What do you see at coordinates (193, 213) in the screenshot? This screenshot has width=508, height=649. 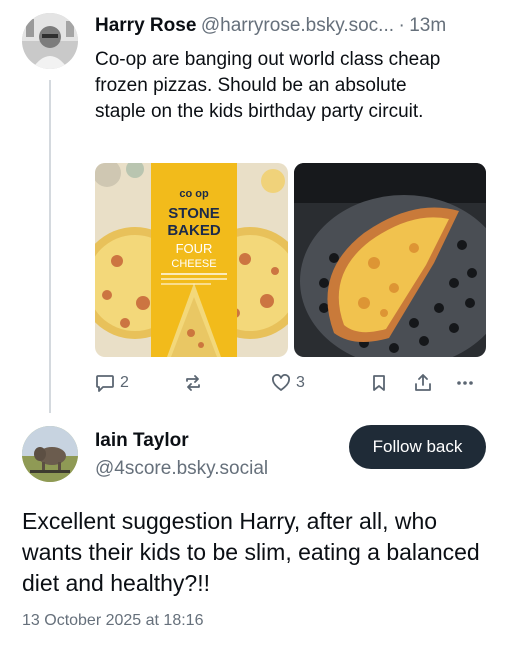 I see `box-title-line1: STONE` at bounding box center [193, 213].